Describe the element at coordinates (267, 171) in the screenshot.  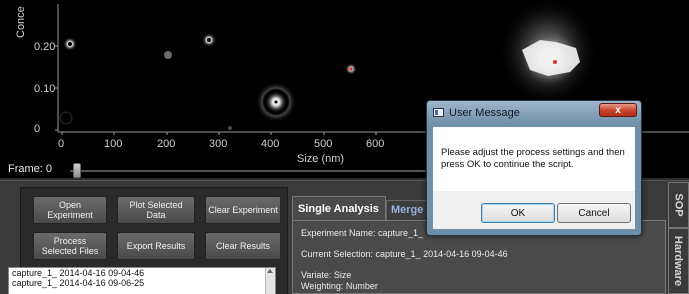
I see `frame-slider-track` at that location.